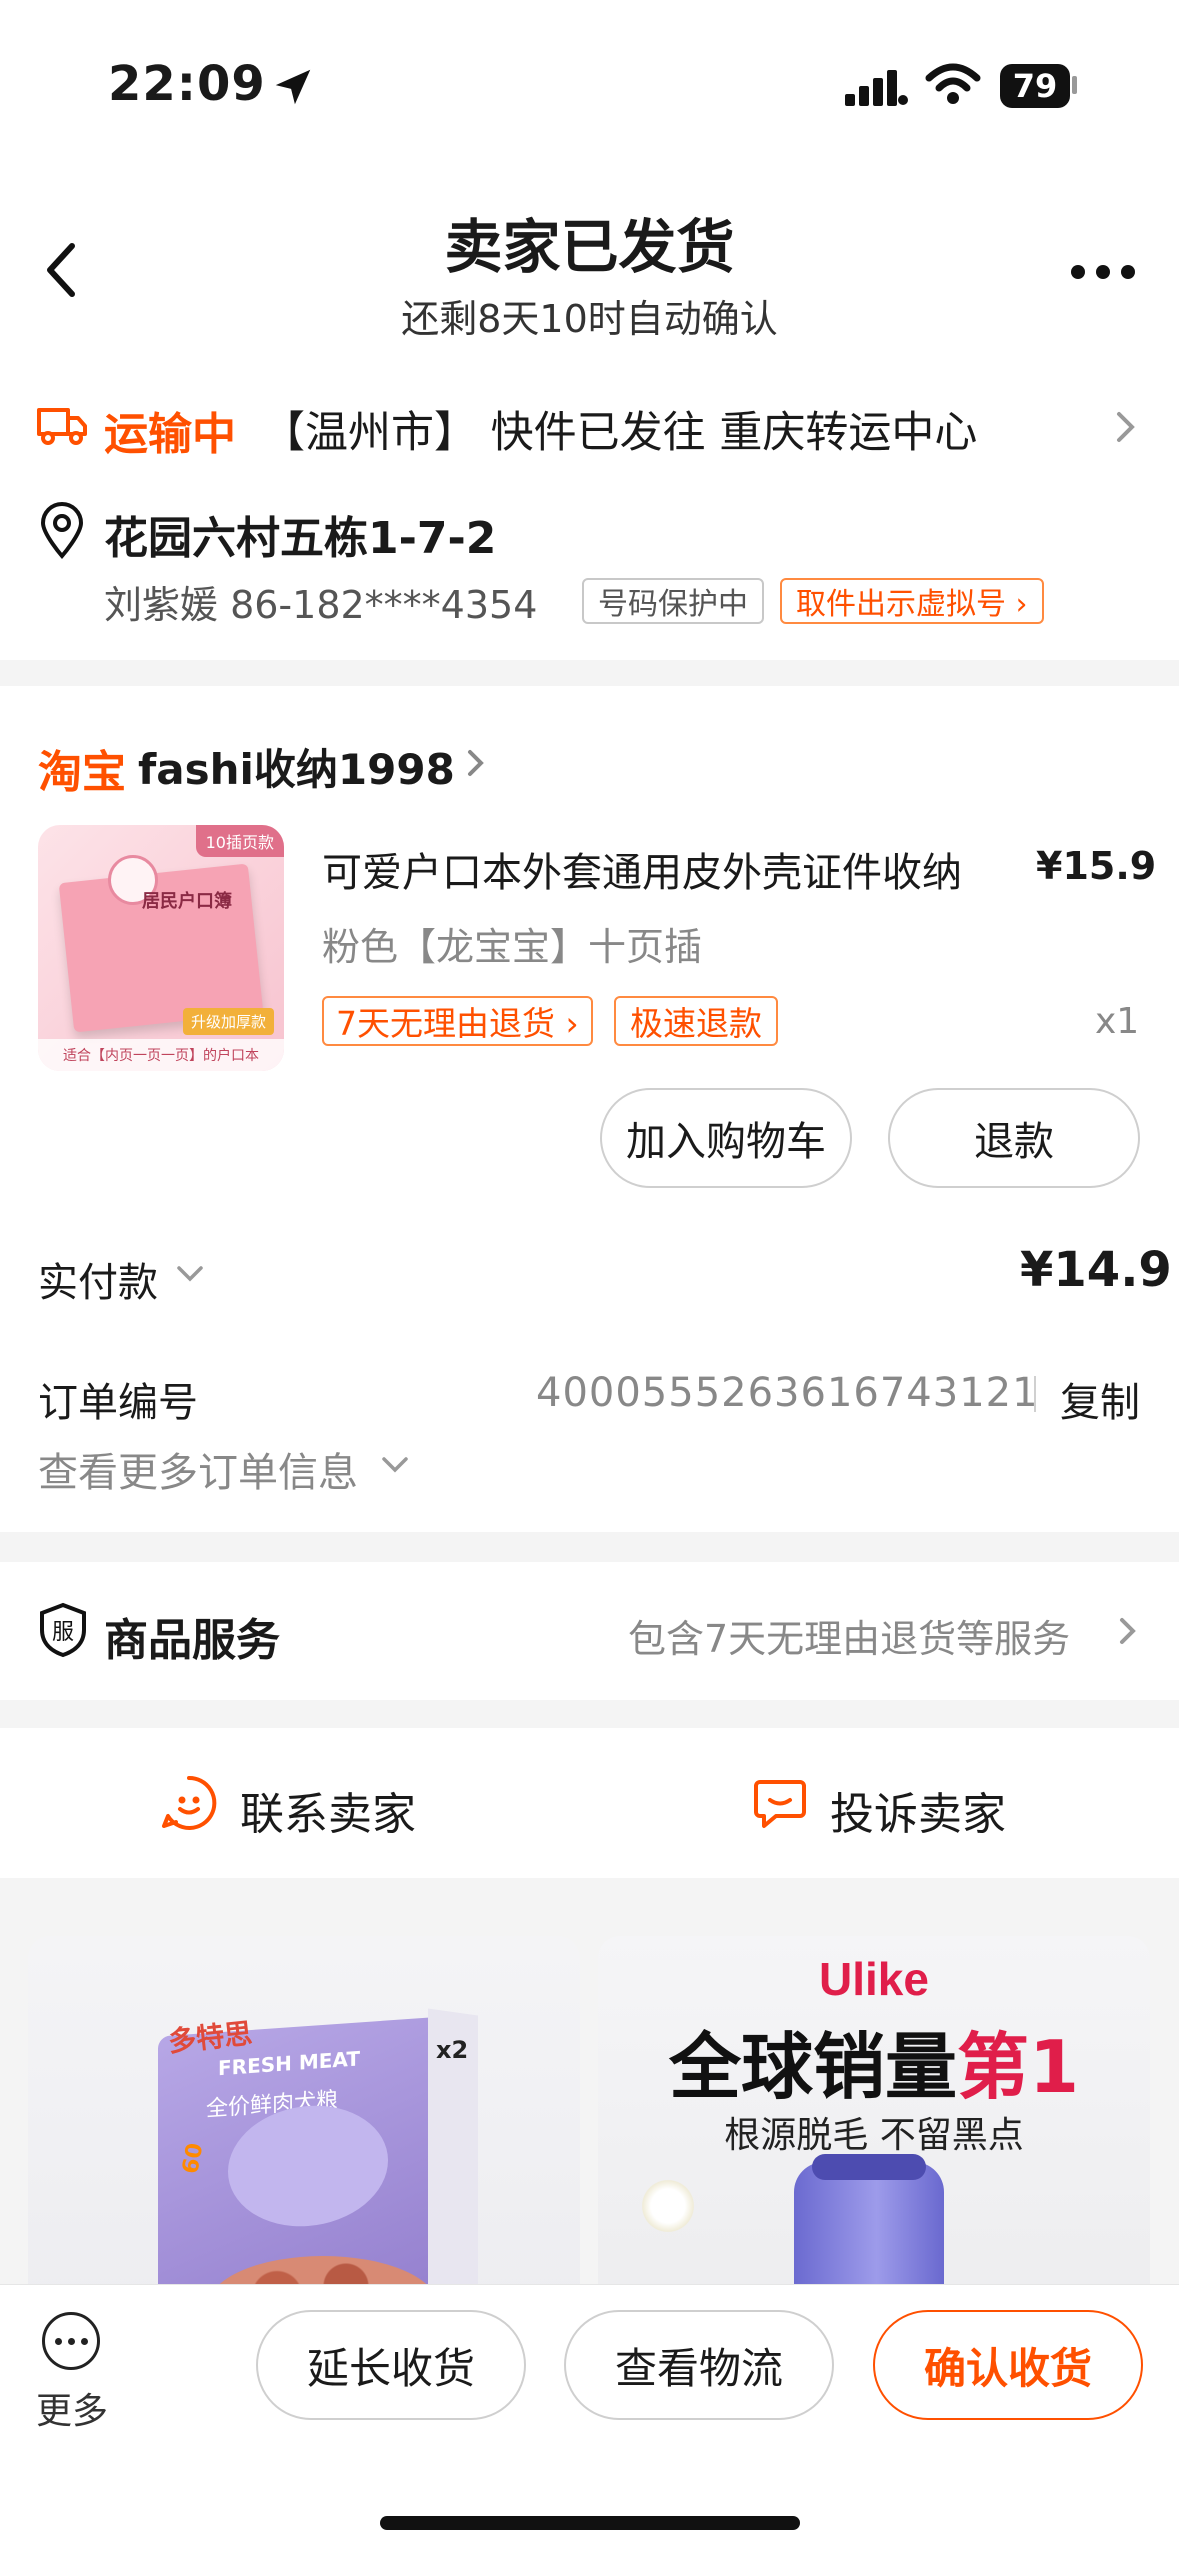 The image size is (1179, 2556). I want to click on ulike-head-black: 全球销量, so click(812, 2067).